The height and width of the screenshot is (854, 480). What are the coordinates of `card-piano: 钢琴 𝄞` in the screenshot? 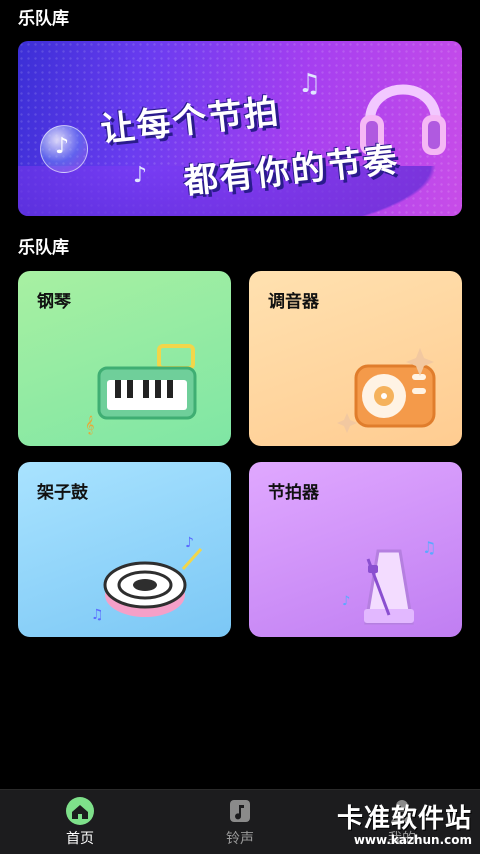 It's located at (124, 358).